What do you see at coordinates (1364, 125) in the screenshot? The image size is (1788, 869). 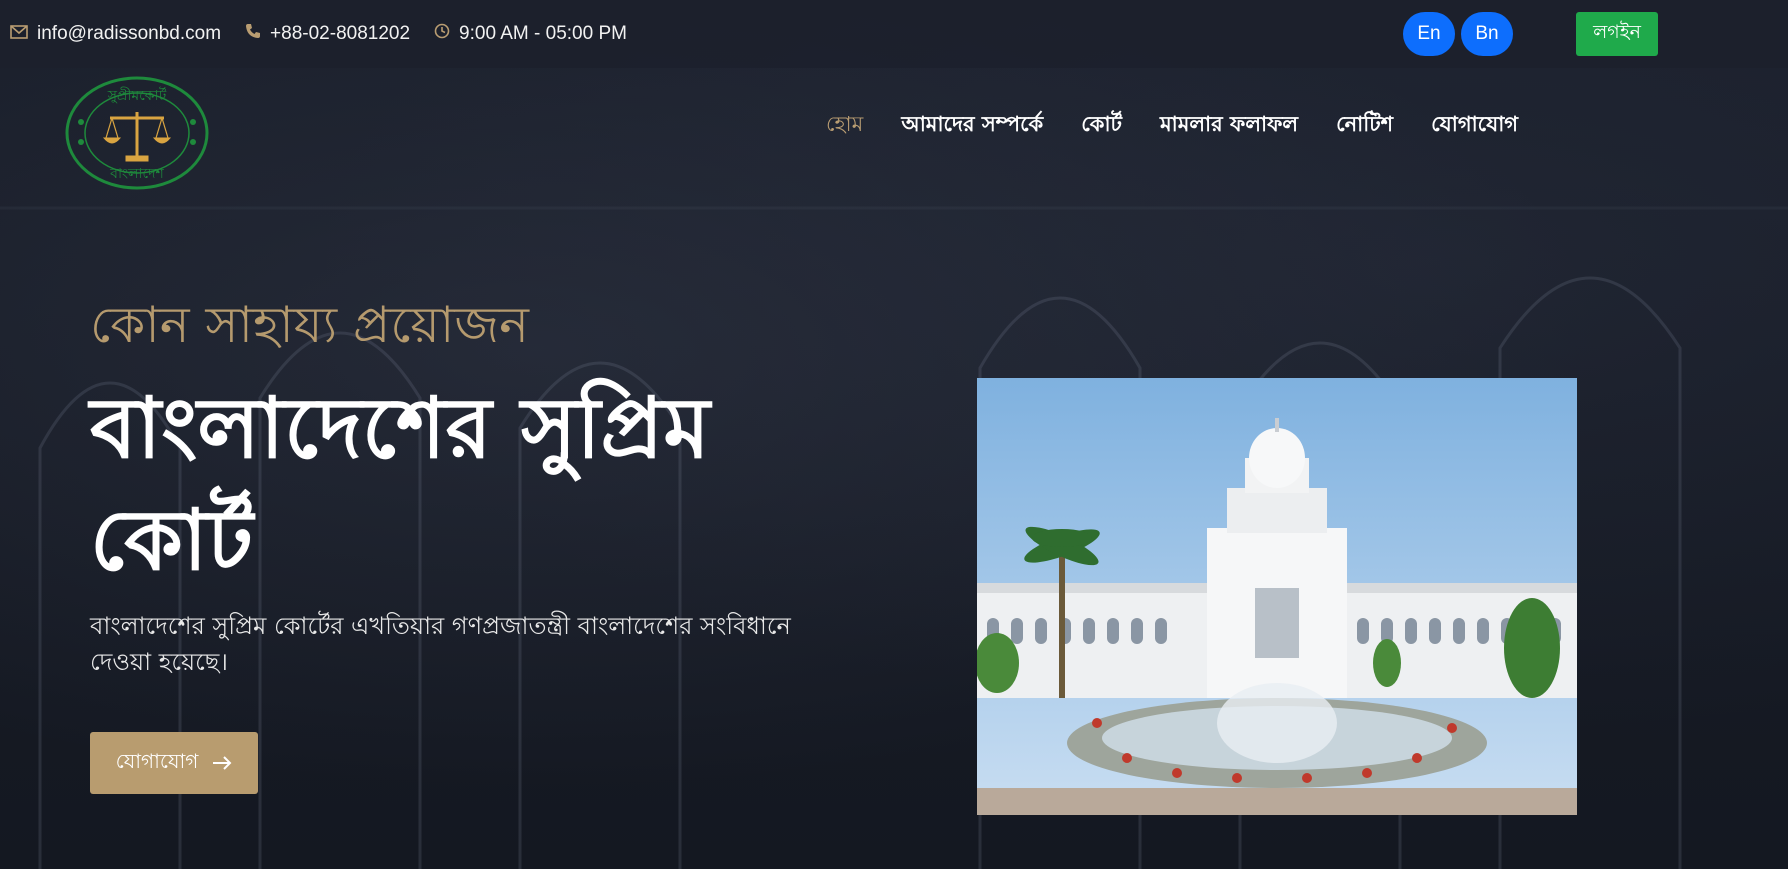 I see `nav-item-notice: নোটিশ` at bounding box center [1364, 125].